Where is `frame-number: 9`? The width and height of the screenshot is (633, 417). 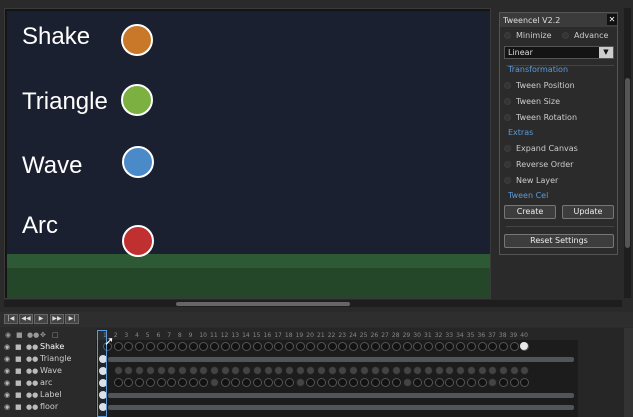 frame-number: 9 is located at coordinates (191, 335).